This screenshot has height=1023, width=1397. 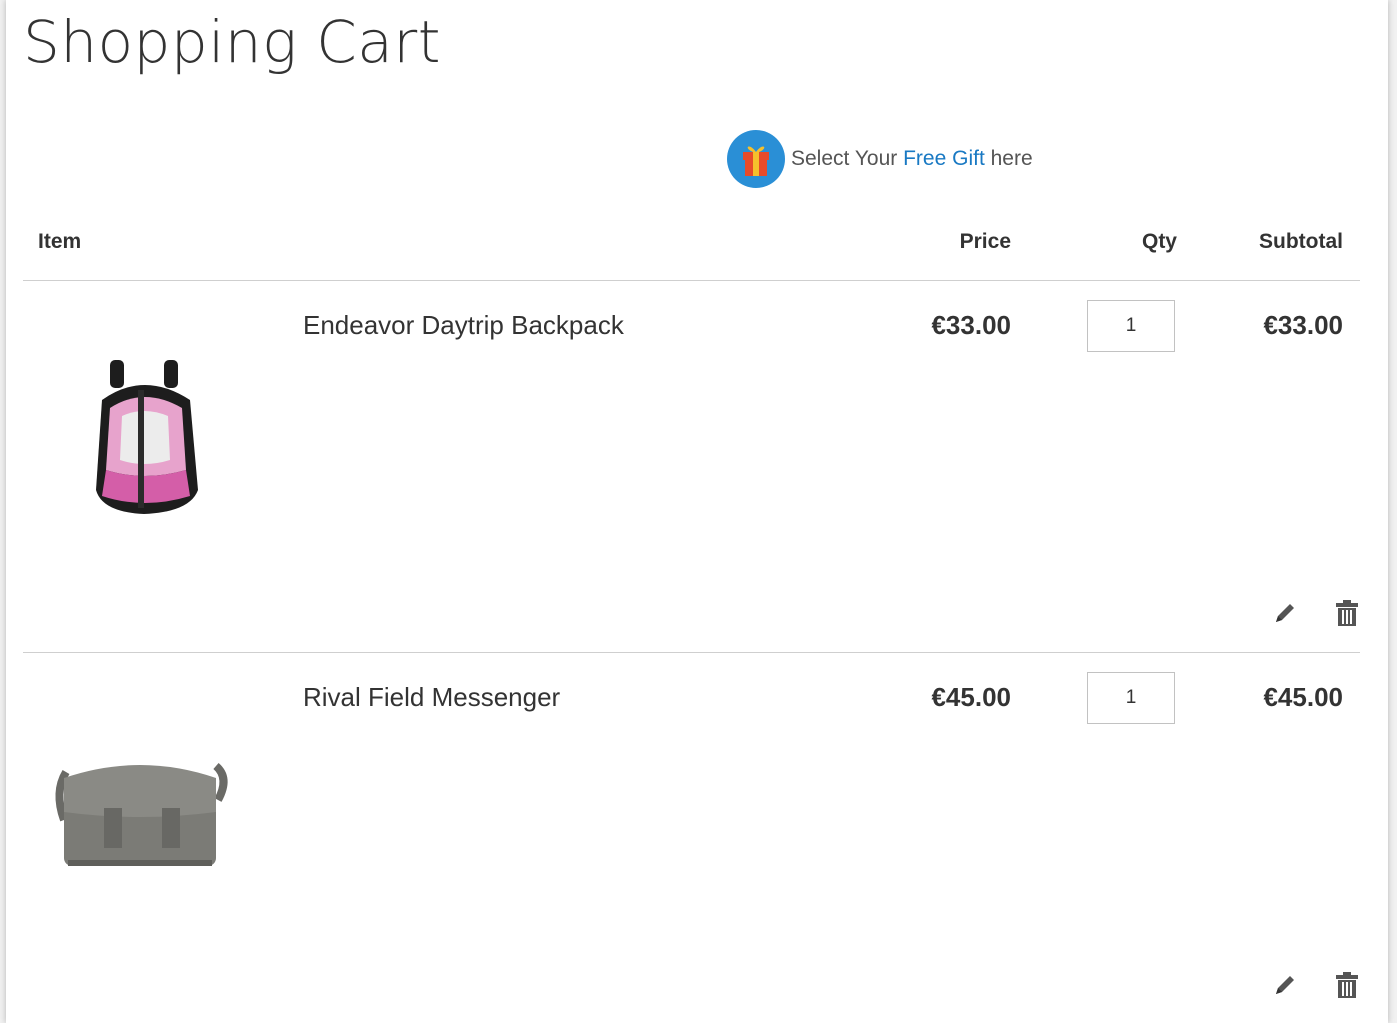 What do you see at coordinates (140, 817) in the screenshot?
I see `messenger-bag-image` at bounding box center [140, 817].